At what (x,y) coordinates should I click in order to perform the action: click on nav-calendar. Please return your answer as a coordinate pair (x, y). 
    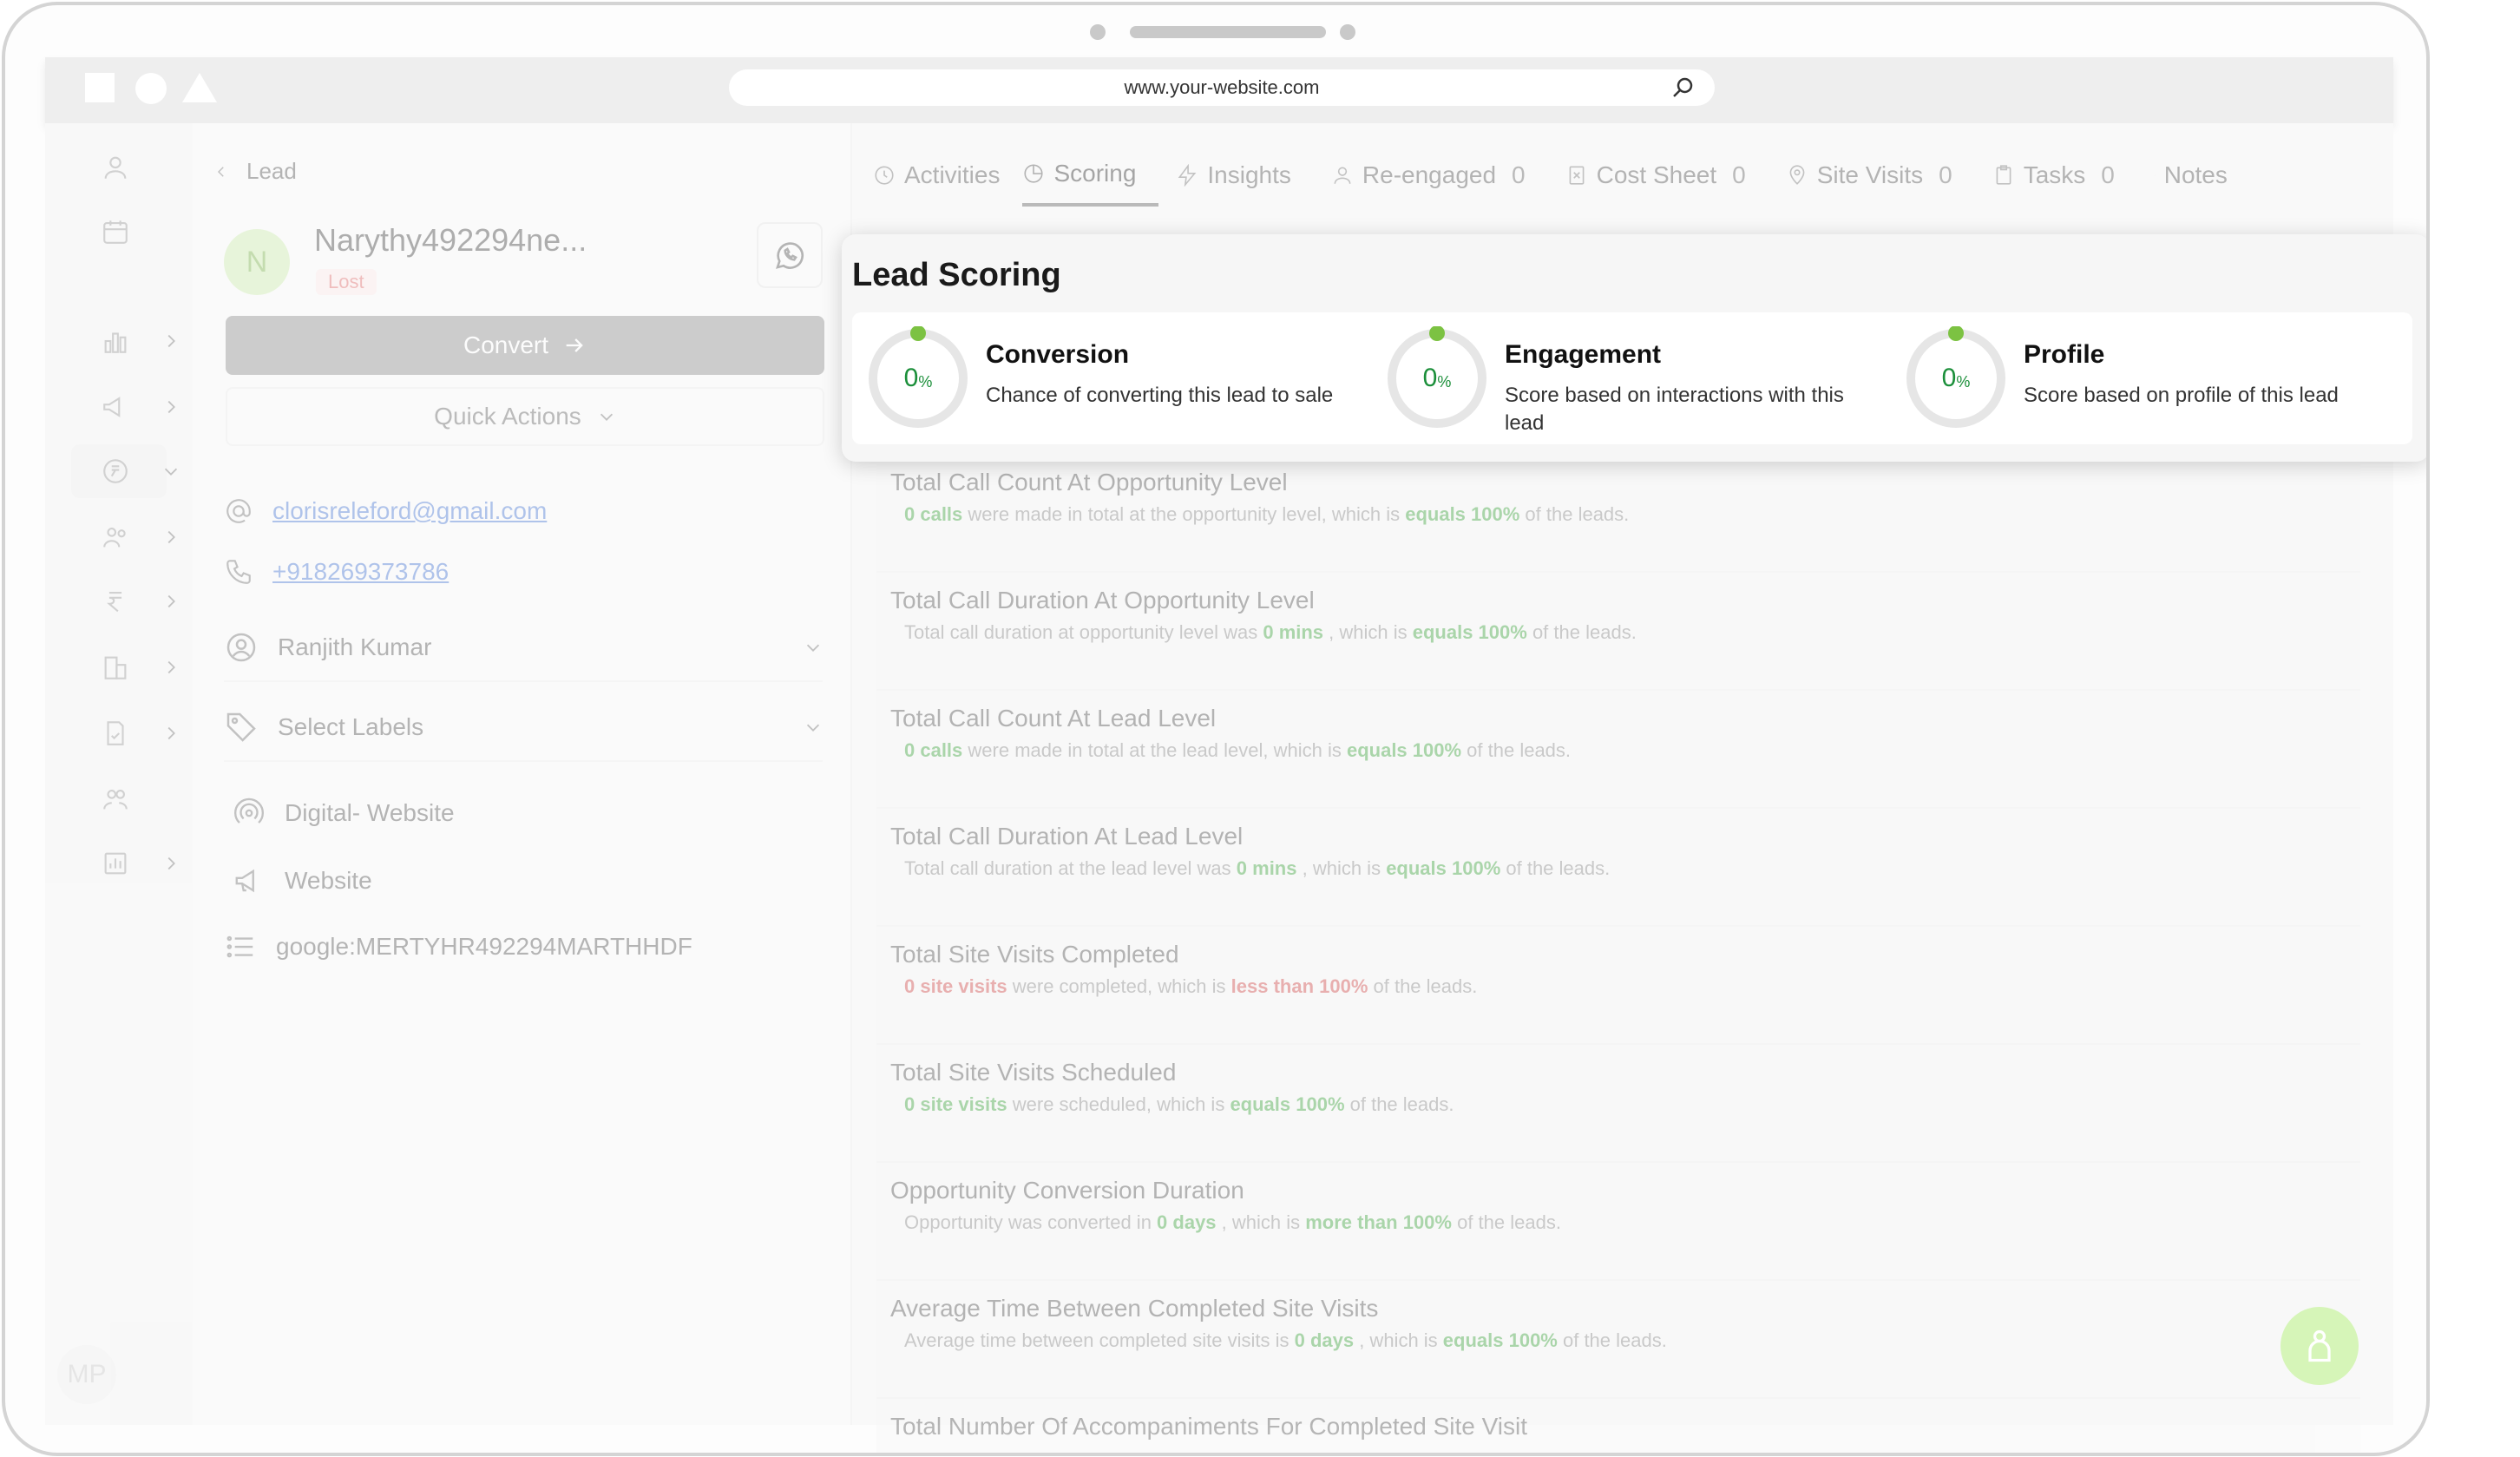
    Looking at the image, I should click on (119, 232).